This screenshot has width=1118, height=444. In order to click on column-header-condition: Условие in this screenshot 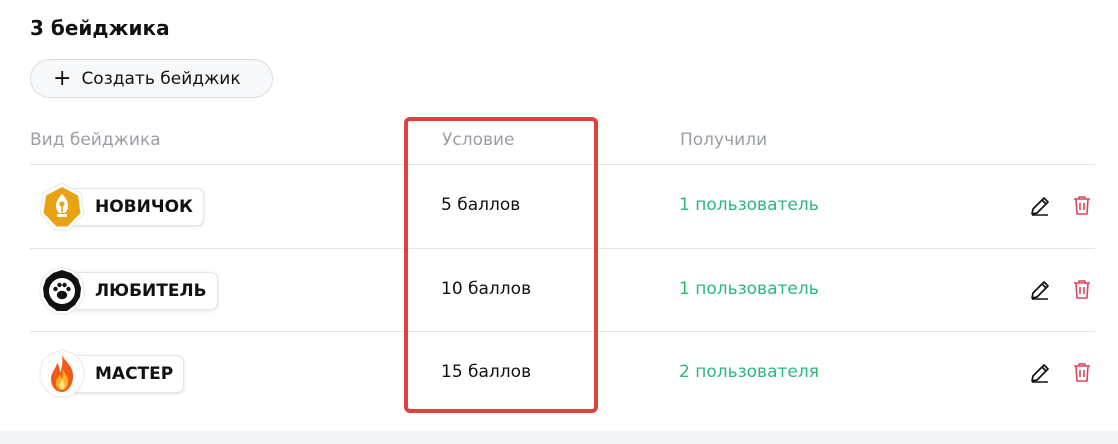, I will do `click(478, 140)`.